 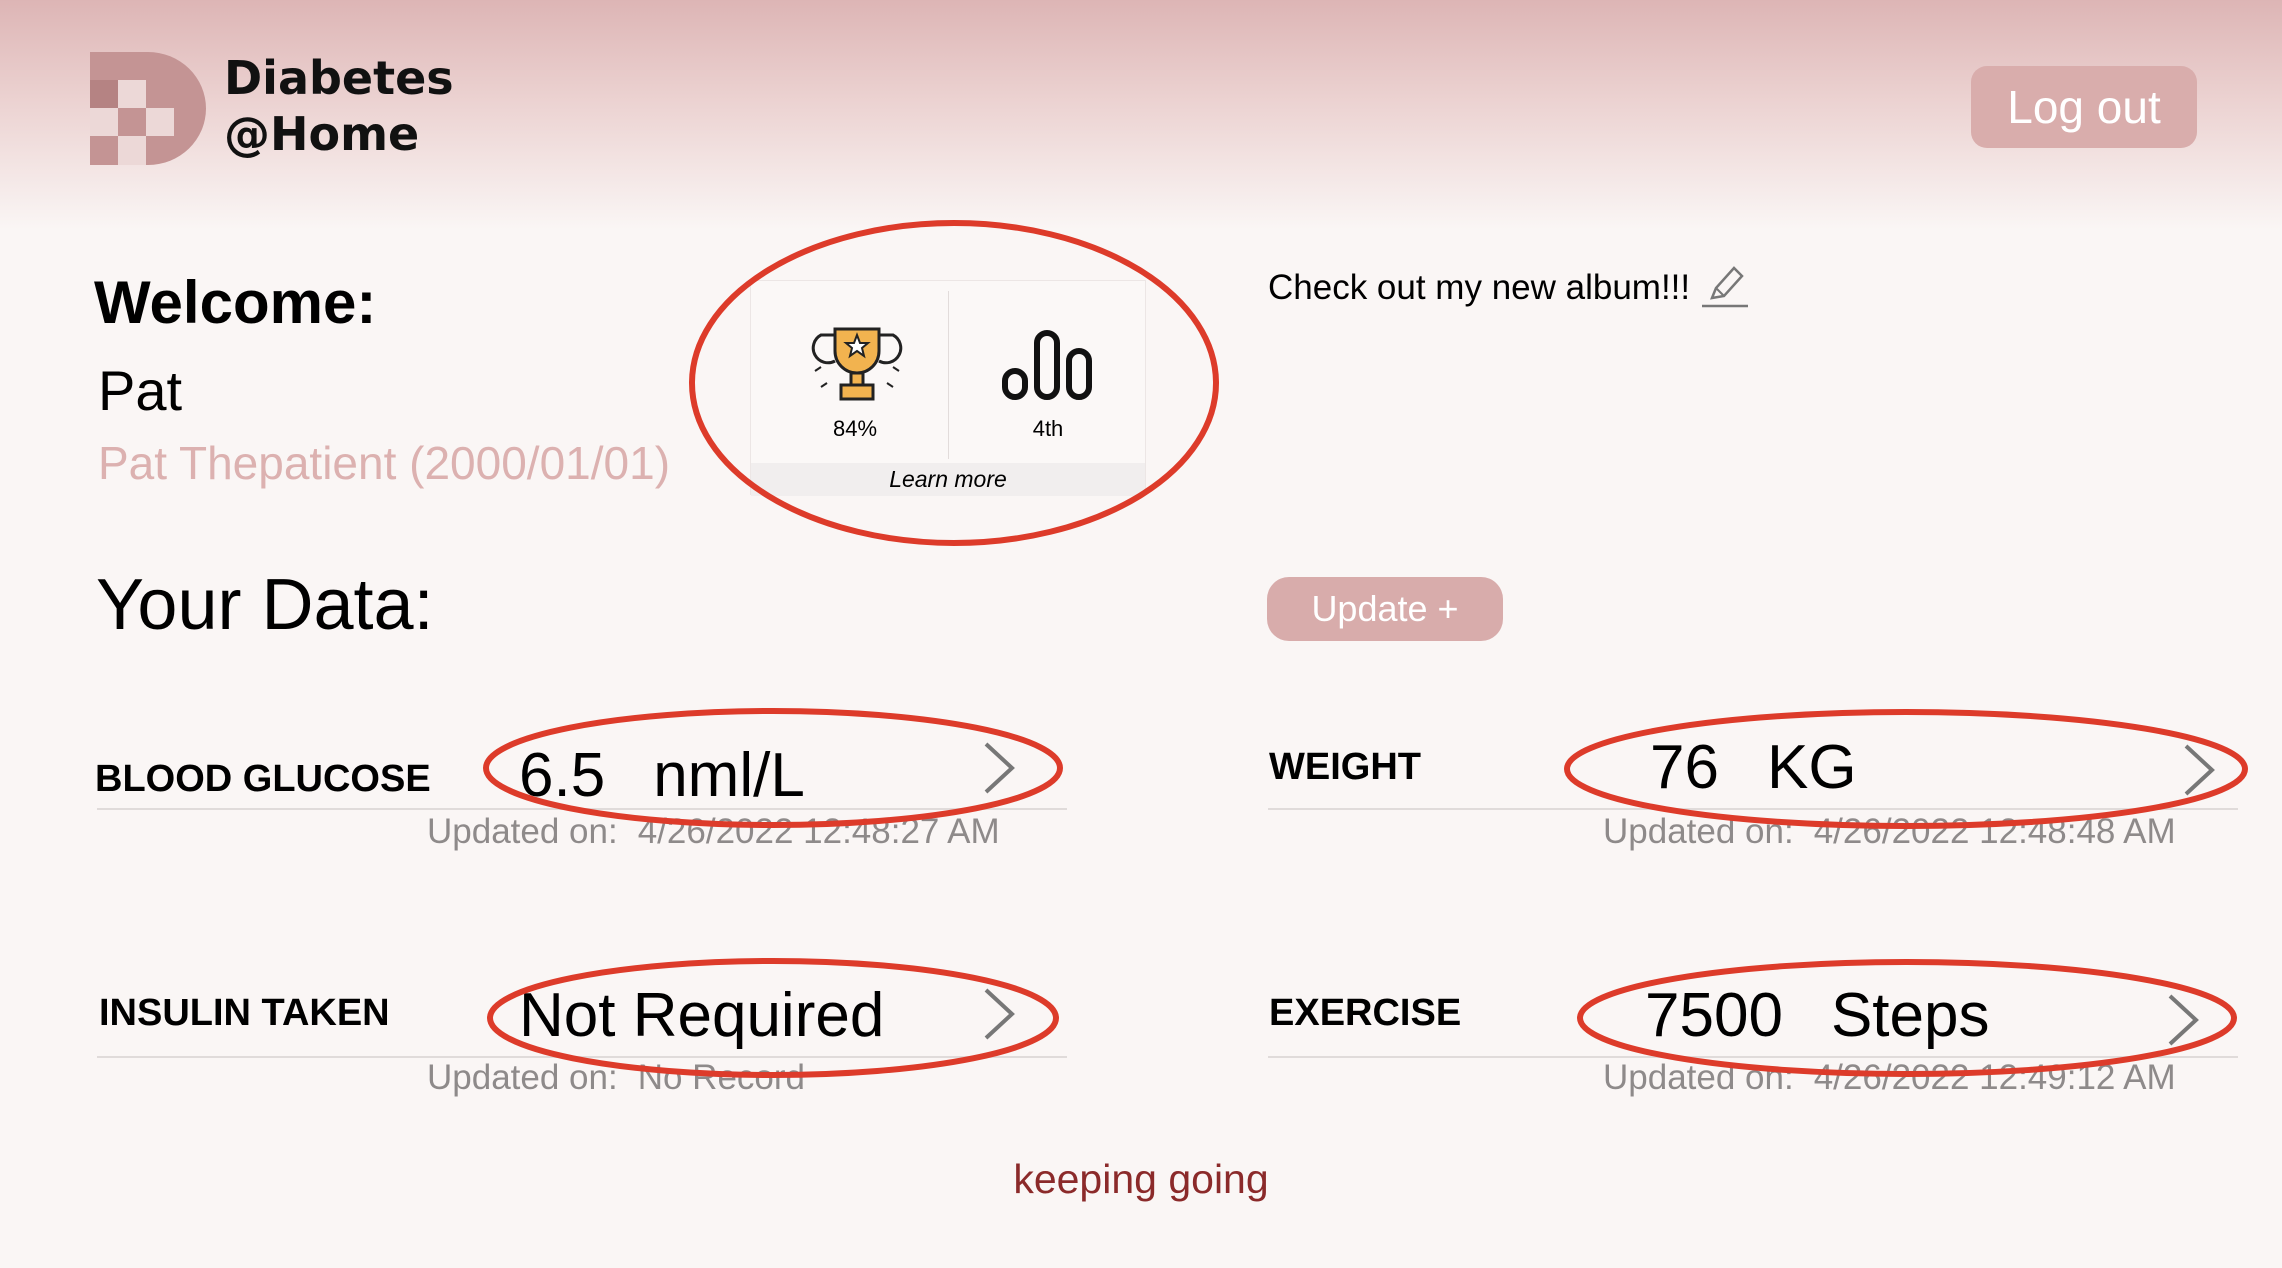 I want to click on blood-glucose-number: 6.5, so click(x=562, y=775).